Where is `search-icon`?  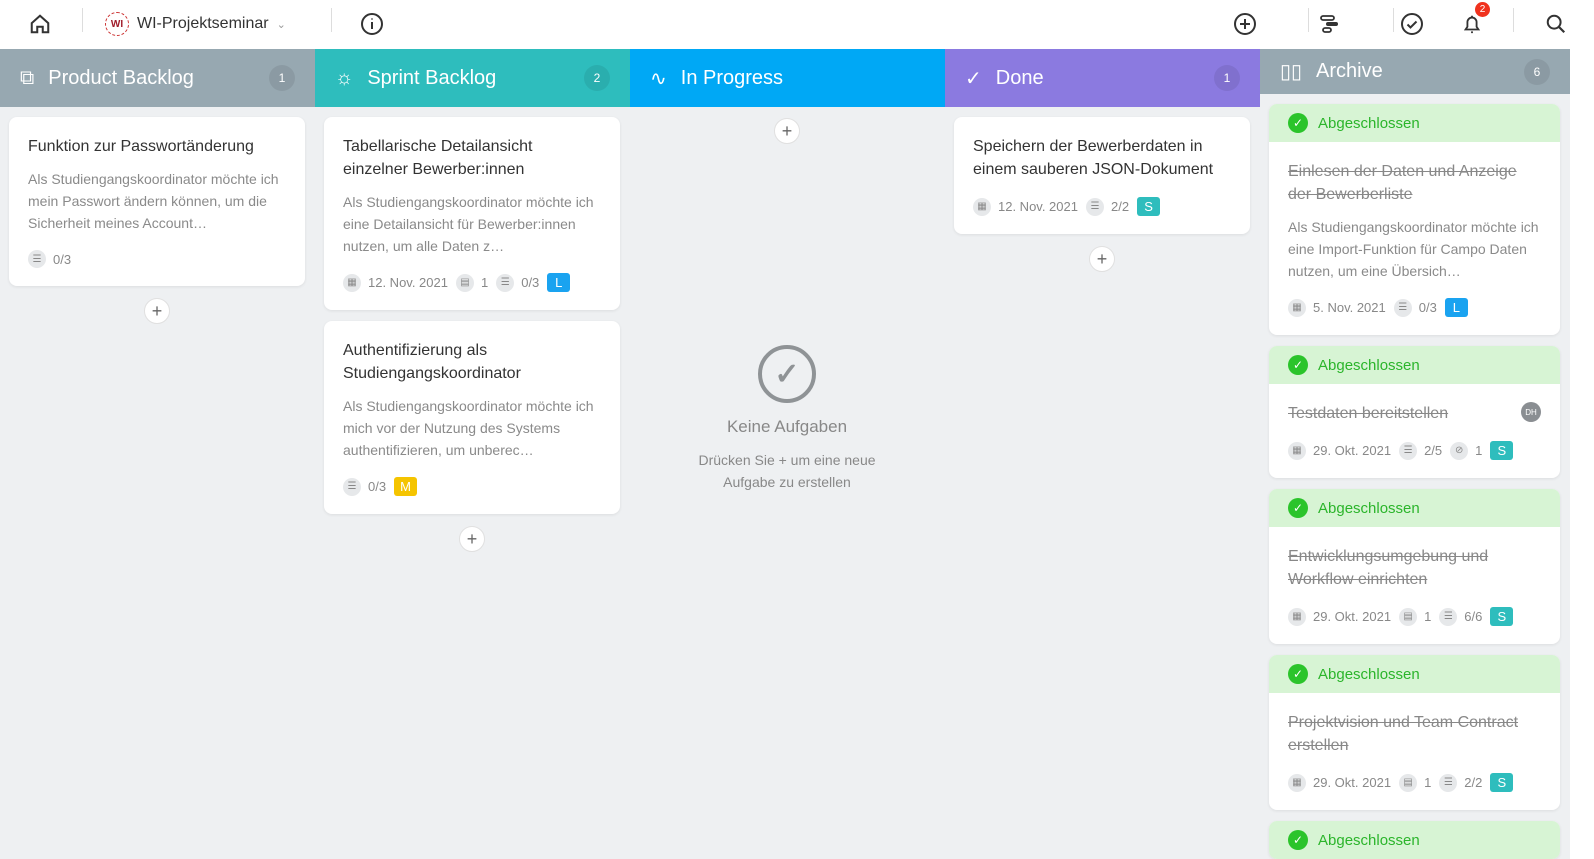
search-icon is located at coordinates (1556, 24).